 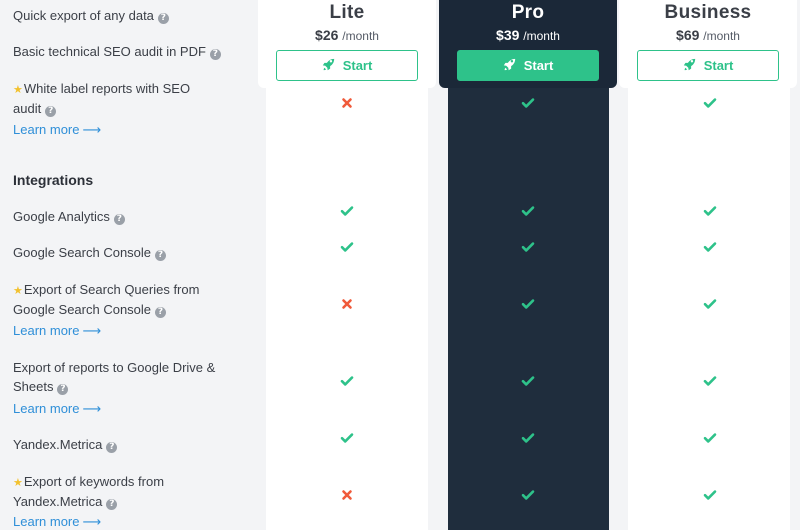 I want to click on plan-name: Pro, so click(x=528, y=12).